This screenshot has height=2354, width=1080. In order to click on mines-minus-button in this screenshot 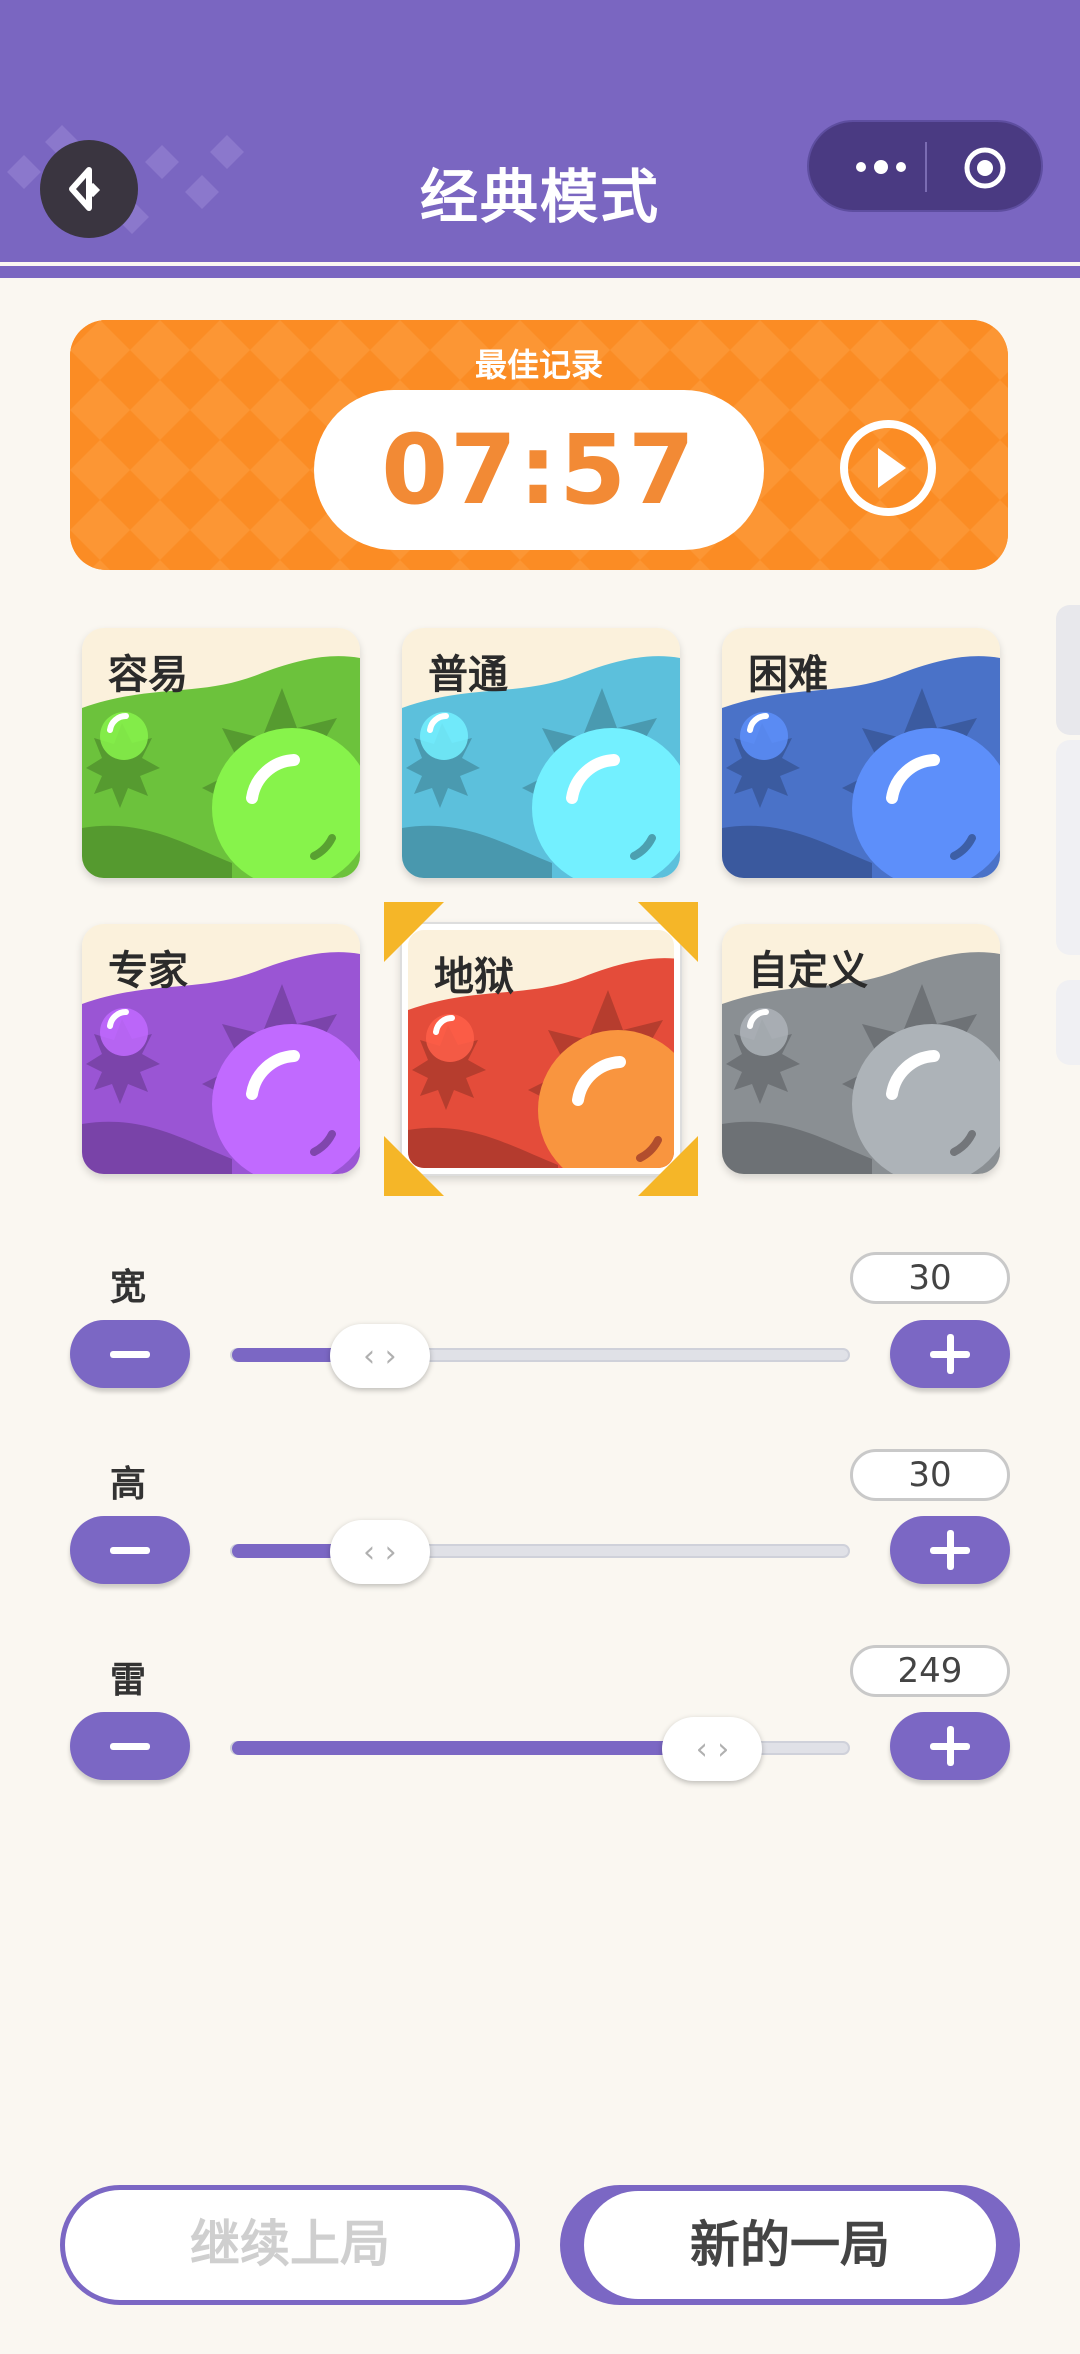, I will do `click(130, 1746)`.